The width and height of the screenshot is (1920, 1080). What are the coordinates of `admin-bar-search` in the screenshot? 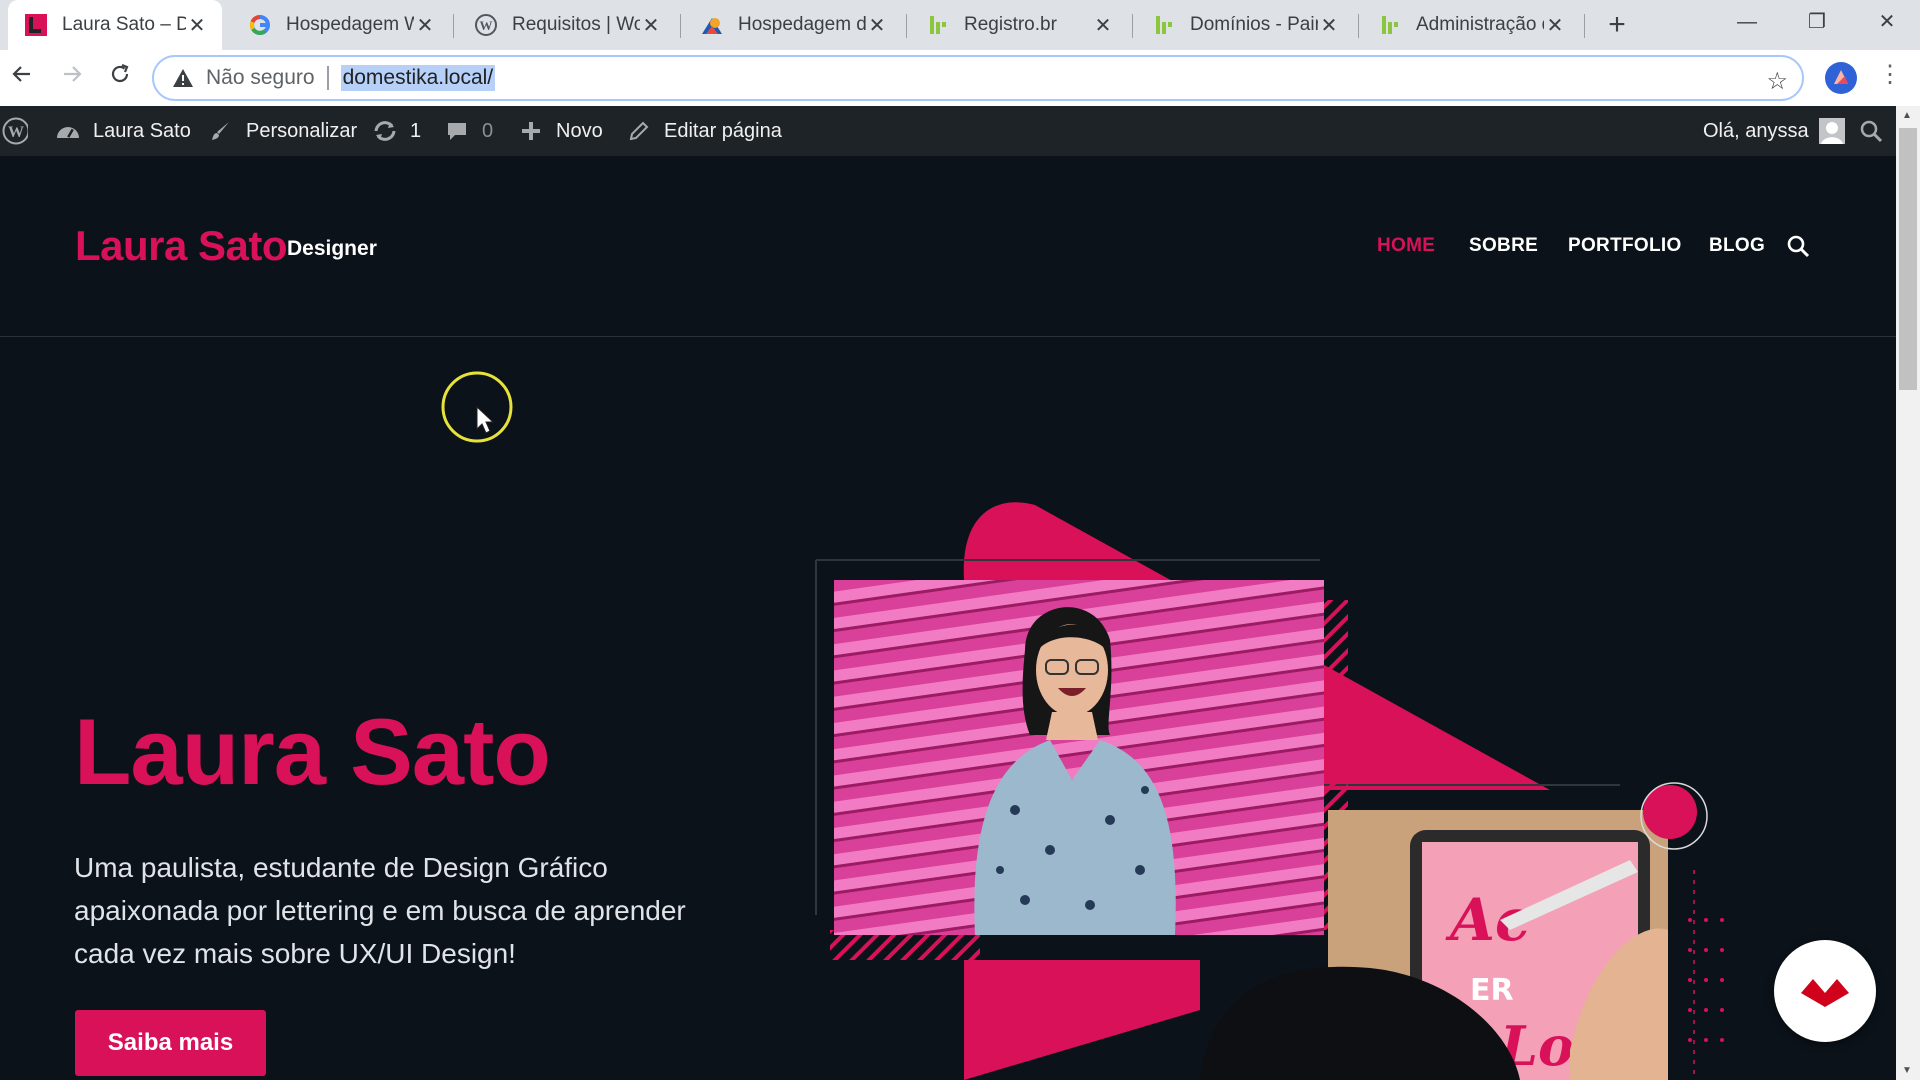 It's located at (1877, 131).